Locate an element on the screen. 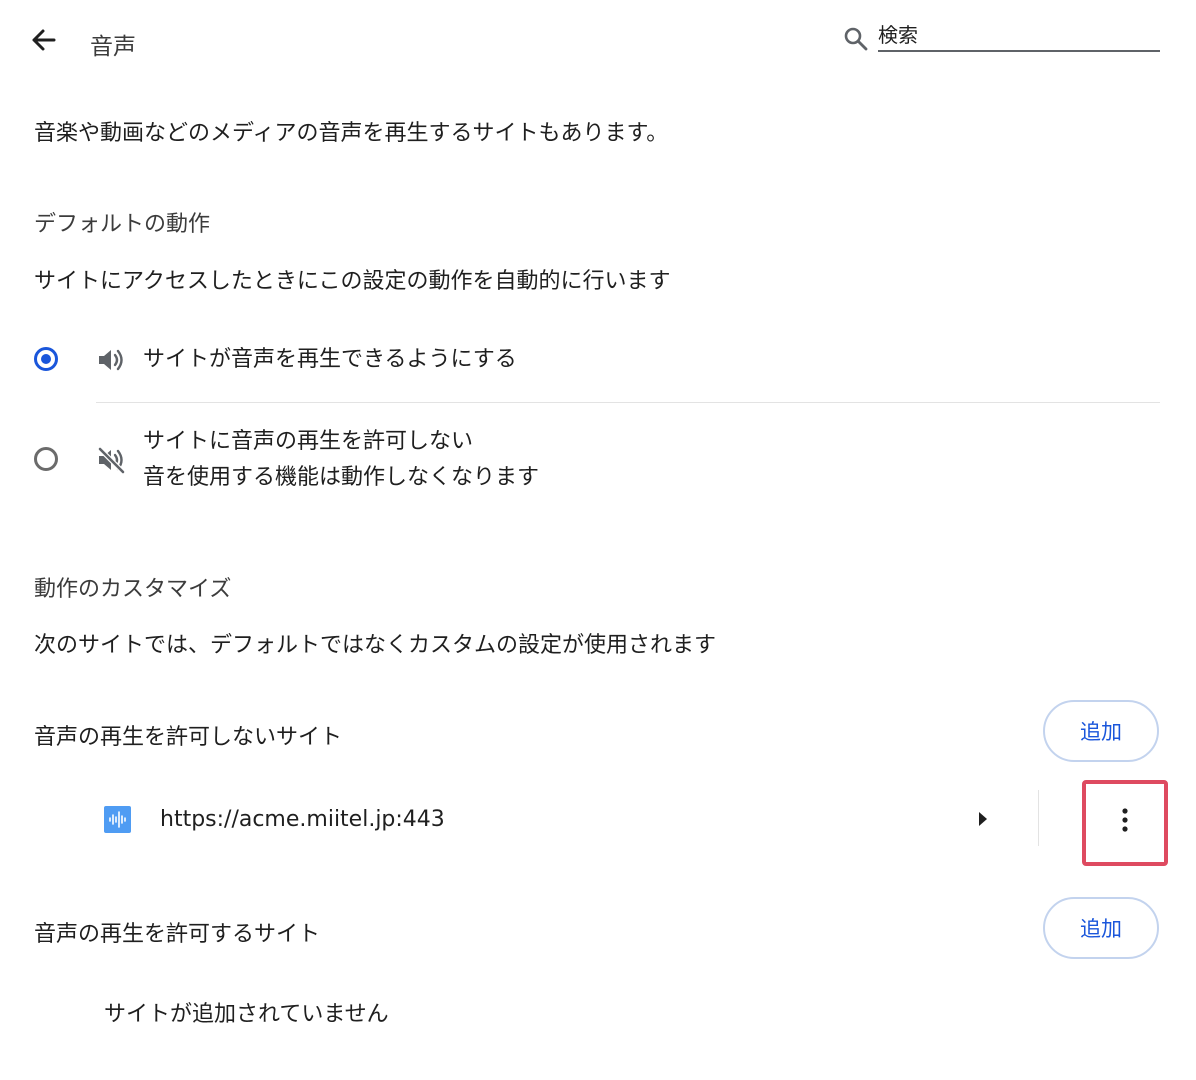 Image resolution: width=1196 pixels, height=1080 pixels. default-behavior-description: サイトにアクセスしたときにこの設定の動作を自動的に行います is located at coordinates (352, 281).